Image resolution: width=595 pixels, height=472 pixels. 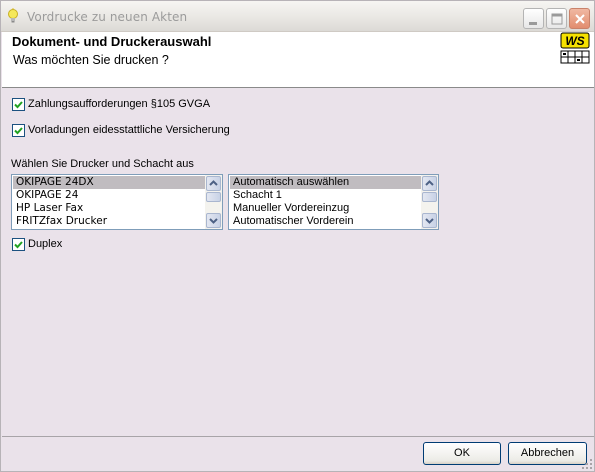 I want to click on zahlungsaufforderungen-label: Zahlungsaufforderungen §105 GVGA, so click(x=119, y=104).